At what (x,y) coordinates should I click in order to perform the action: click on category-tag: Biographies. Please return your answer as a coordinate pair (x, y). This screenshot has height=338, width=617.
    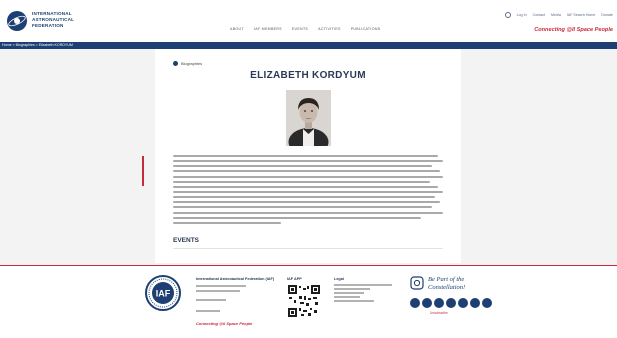
    Looking at the image, I should click on (187, 63).